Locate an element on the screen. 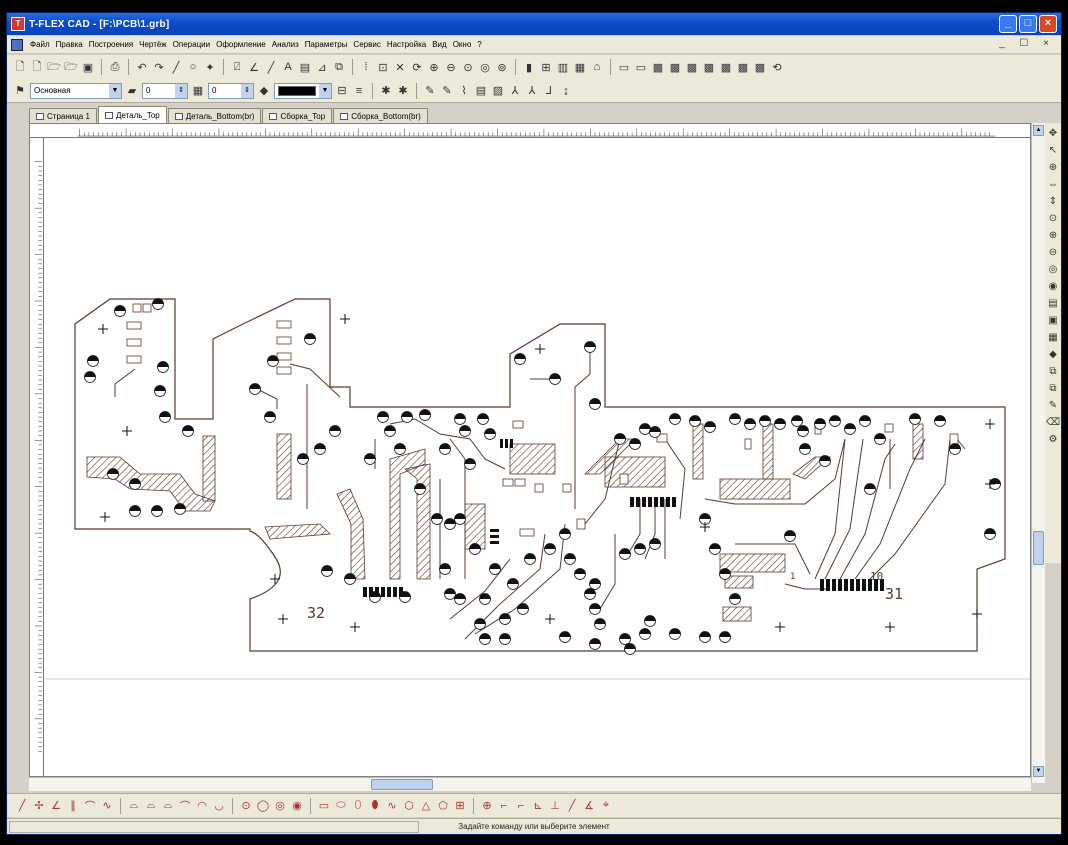 The height and width of the screenshot is (845, 1068). menu-window: Окно is located at coordinates (462, 44).